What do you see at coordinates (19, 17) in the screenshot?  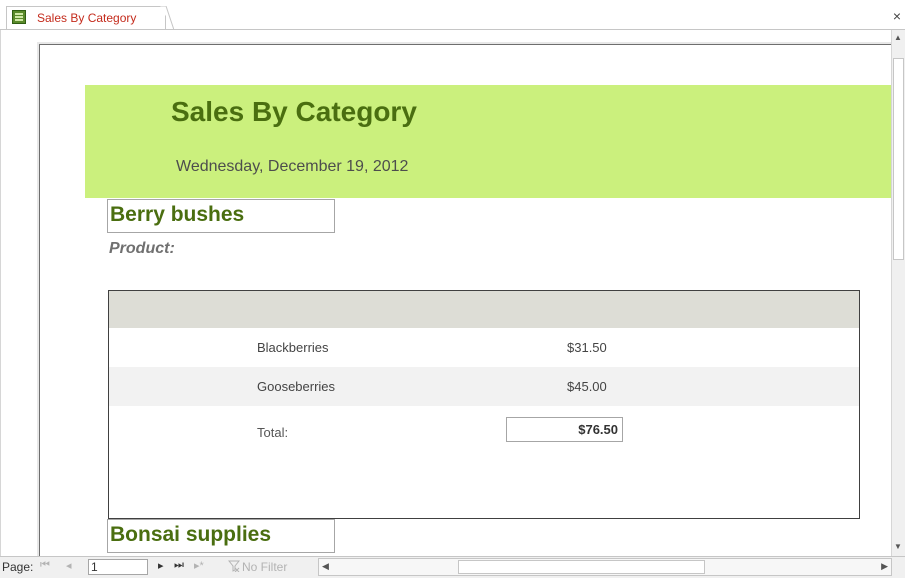 I see `report-icon` at bounding box center [19, 17].